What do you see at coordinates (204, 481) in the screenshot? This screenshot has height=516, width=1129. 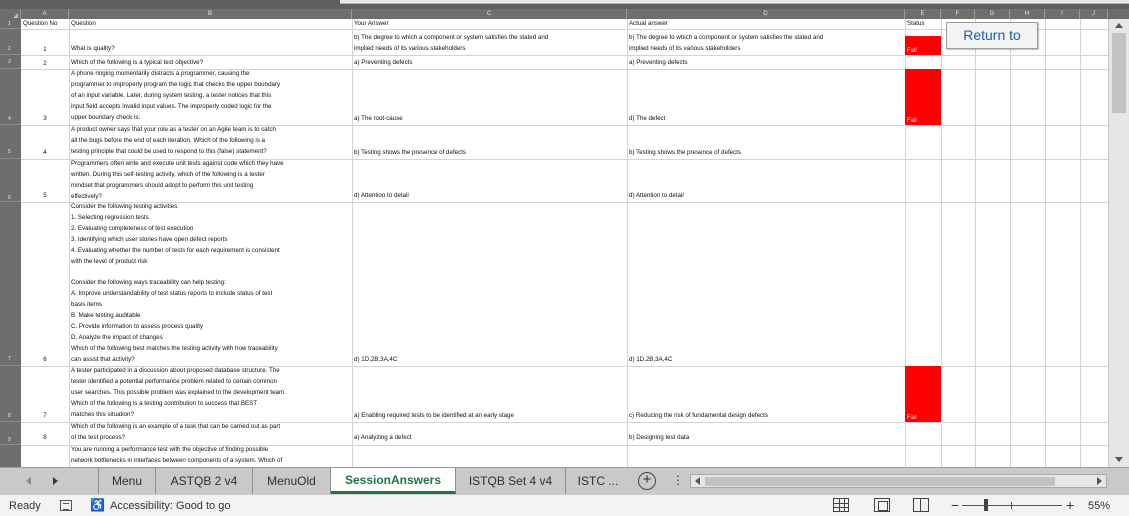 I see `sheet-tab-astqb-2-v4: ASTQB 2 v4` at bounding box center [204, 481].